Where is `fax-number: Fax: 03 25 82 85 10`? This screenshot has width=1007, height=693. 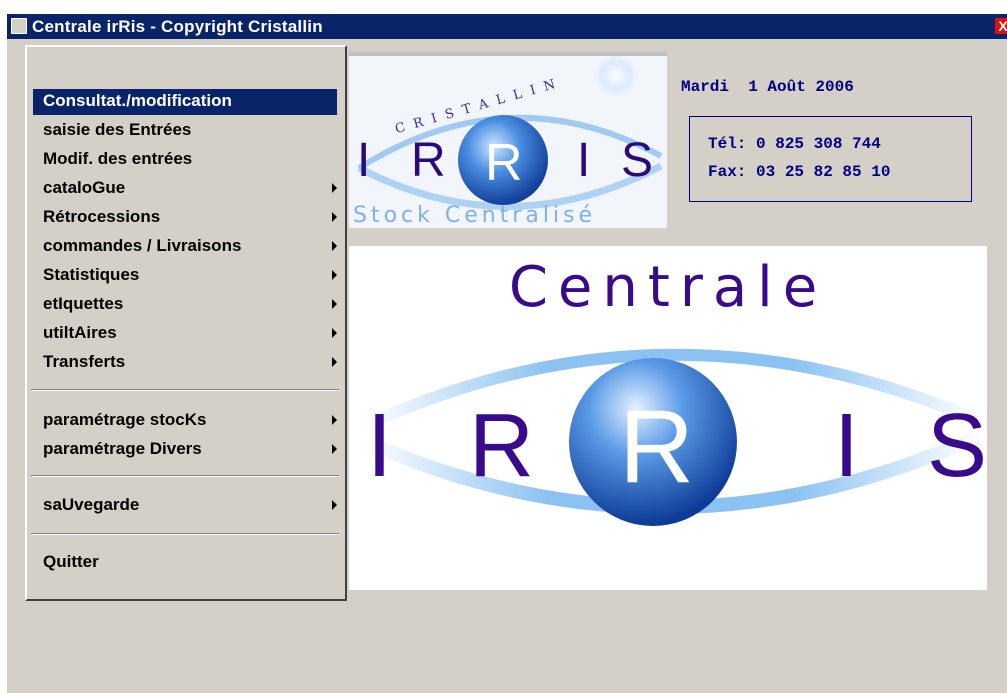
fax-number: Fax: 03 25 82 85 10 is located at coordinates (799, 172).